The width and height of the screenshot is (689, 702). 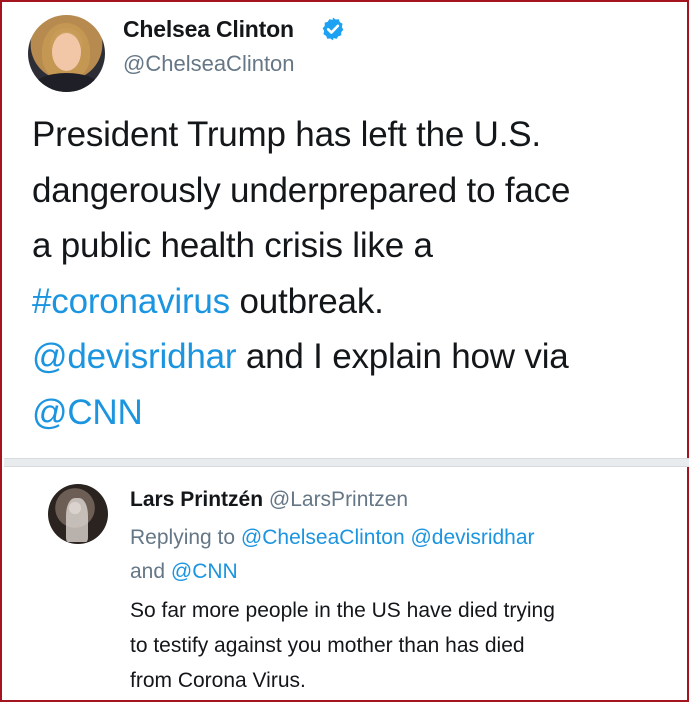 I want to click on tweet-text-line: President Trump has left the U.S., so click(x=357, y=135).